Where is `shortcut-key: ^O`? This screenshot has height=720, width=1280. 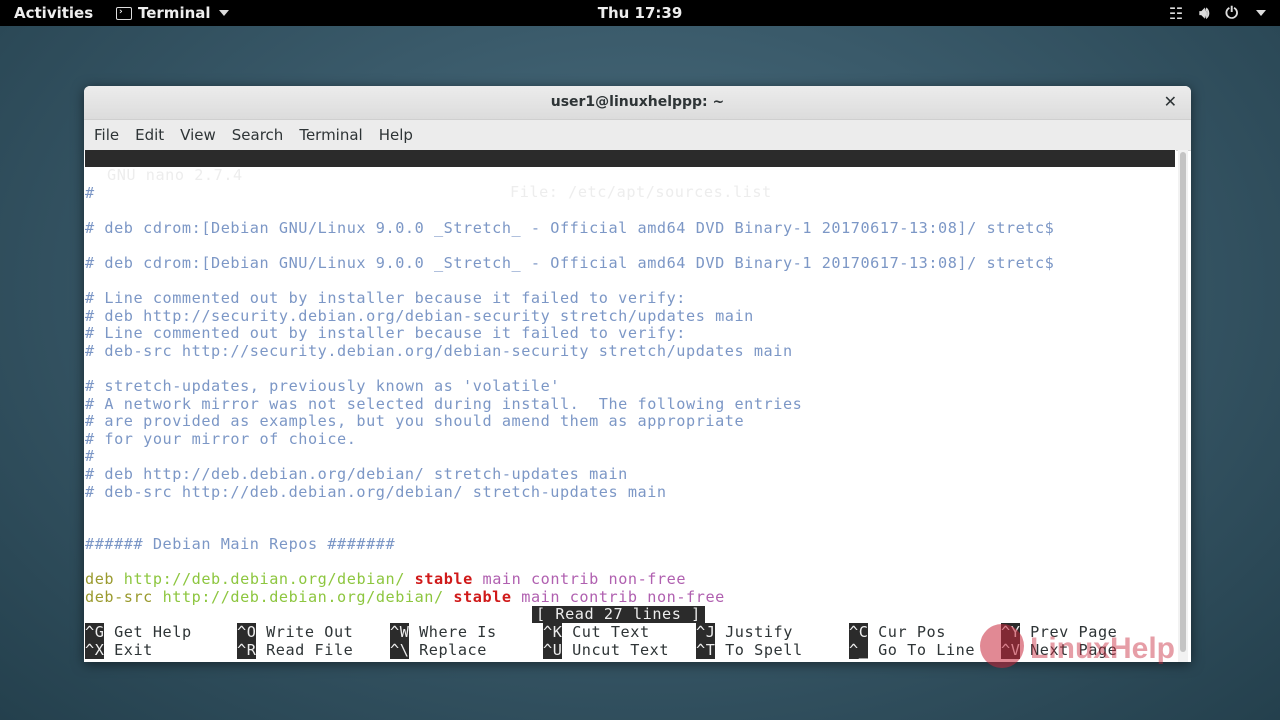 shortcut-key: ^O is located at coordinates (247, 632).